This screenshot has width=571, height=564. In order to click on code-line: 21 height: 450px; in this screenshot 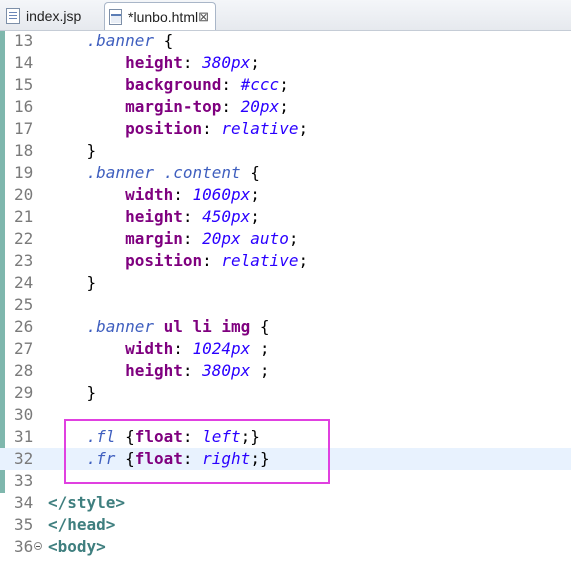, I will do `click(285, 217)`.